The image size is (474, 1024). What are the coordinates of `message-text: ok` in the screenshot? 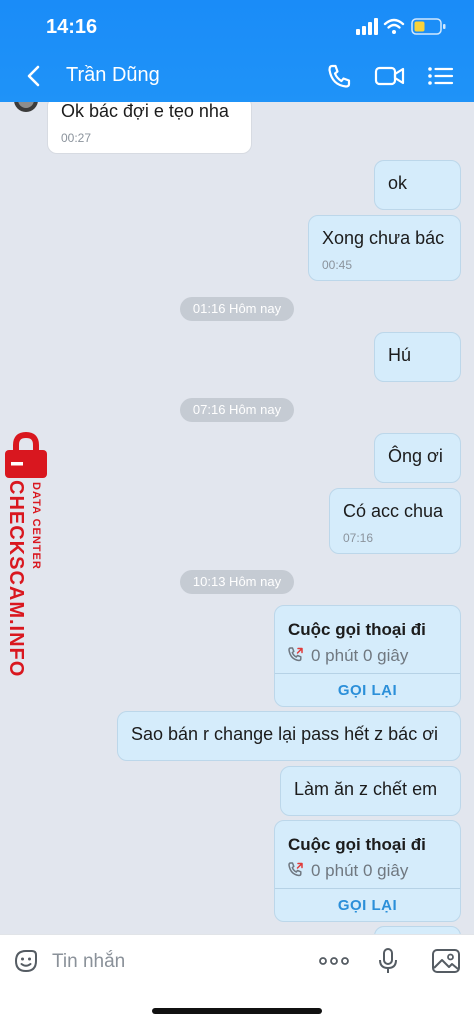 It's located at (398, 183).